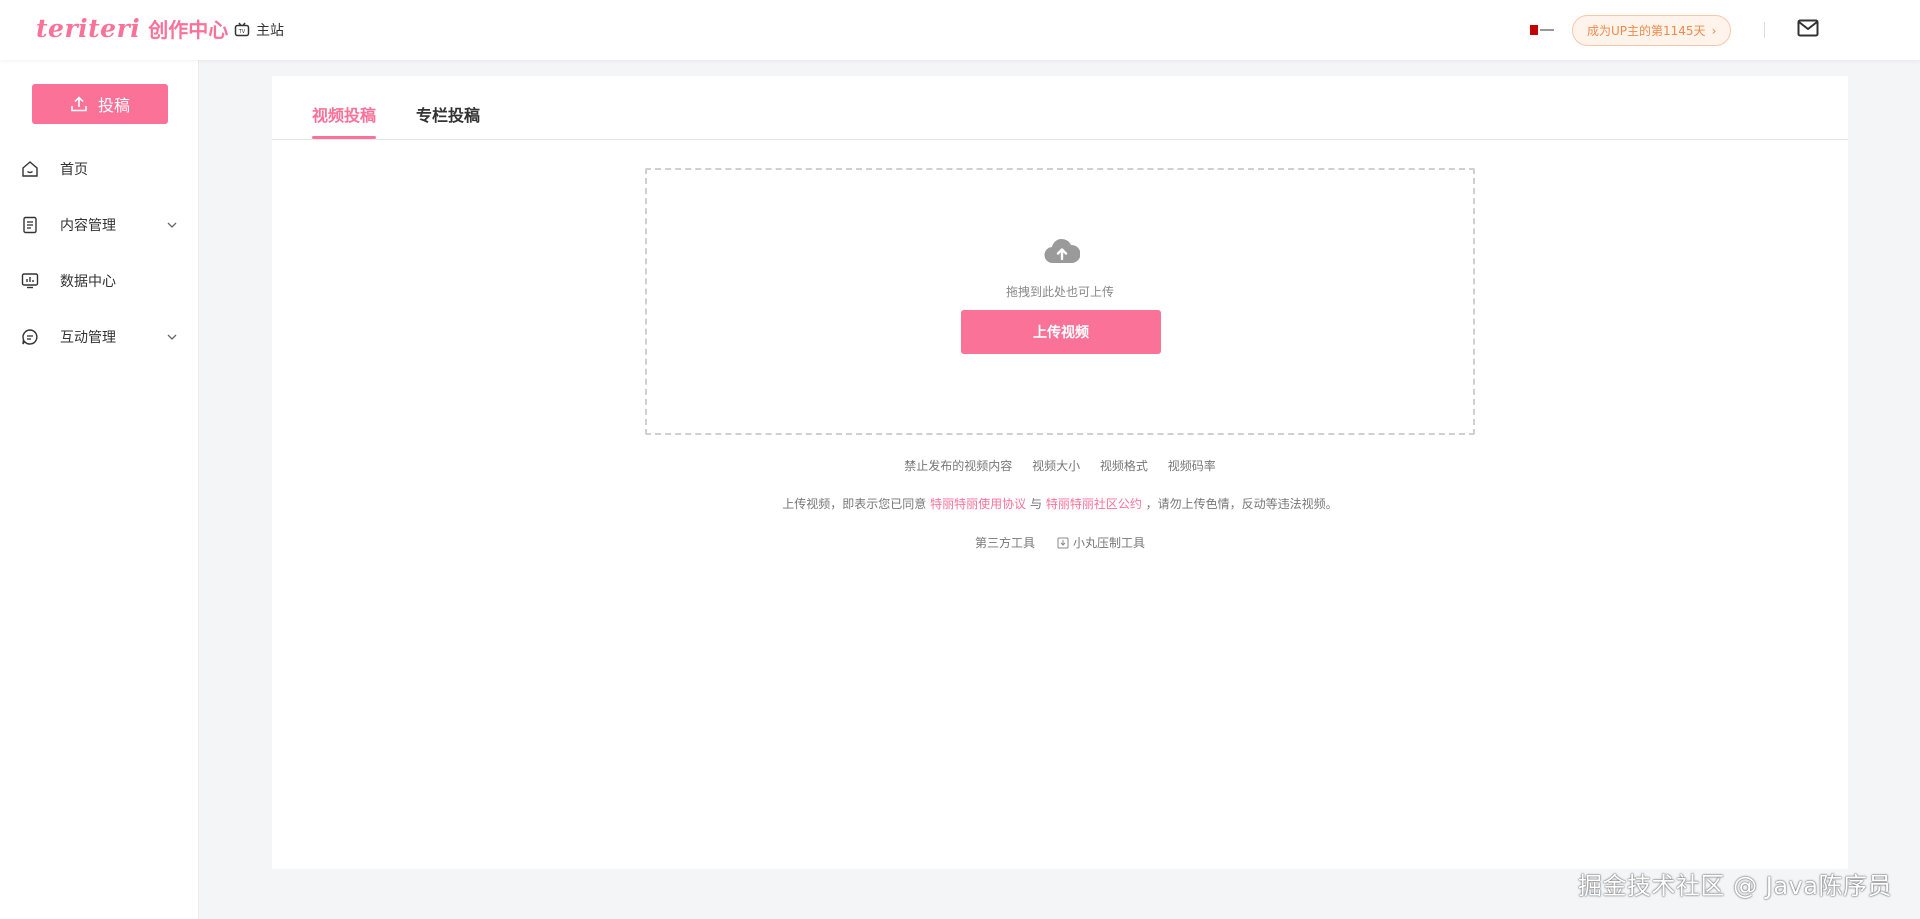  Describe the element at coordinates (188, 30) in the screenshot. I see `logo-title: 创作中心` at that location.